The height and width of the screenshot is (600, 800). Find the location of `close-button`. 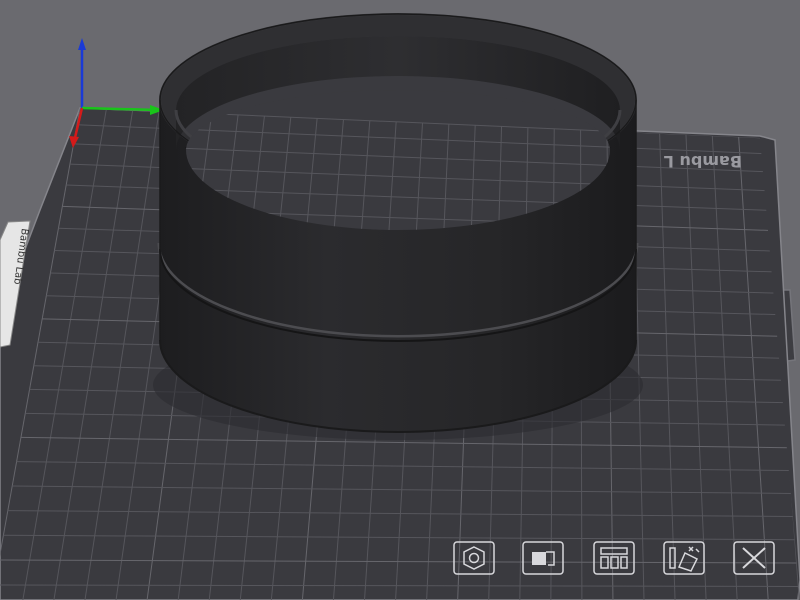

close-button is located at coordinates (754, 558).